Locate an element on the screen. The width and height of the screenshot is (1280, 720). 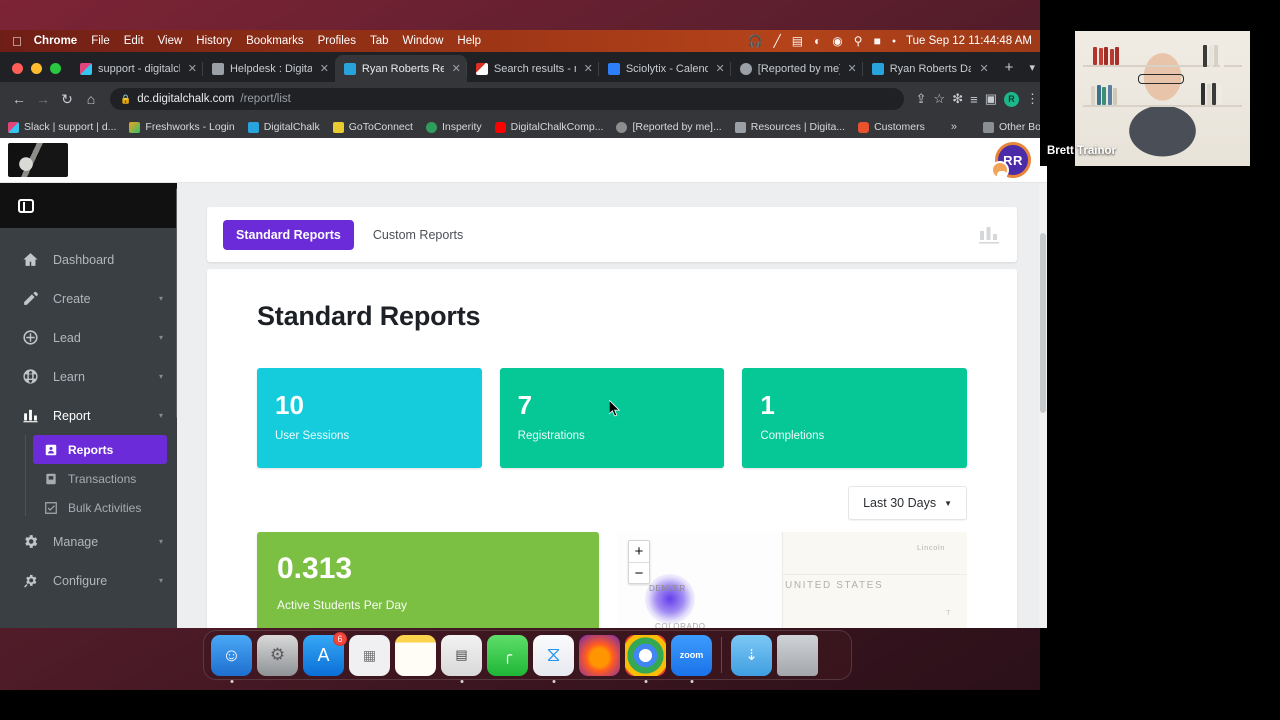
bookmark-item: Customers is located at coordinates (891, 127).